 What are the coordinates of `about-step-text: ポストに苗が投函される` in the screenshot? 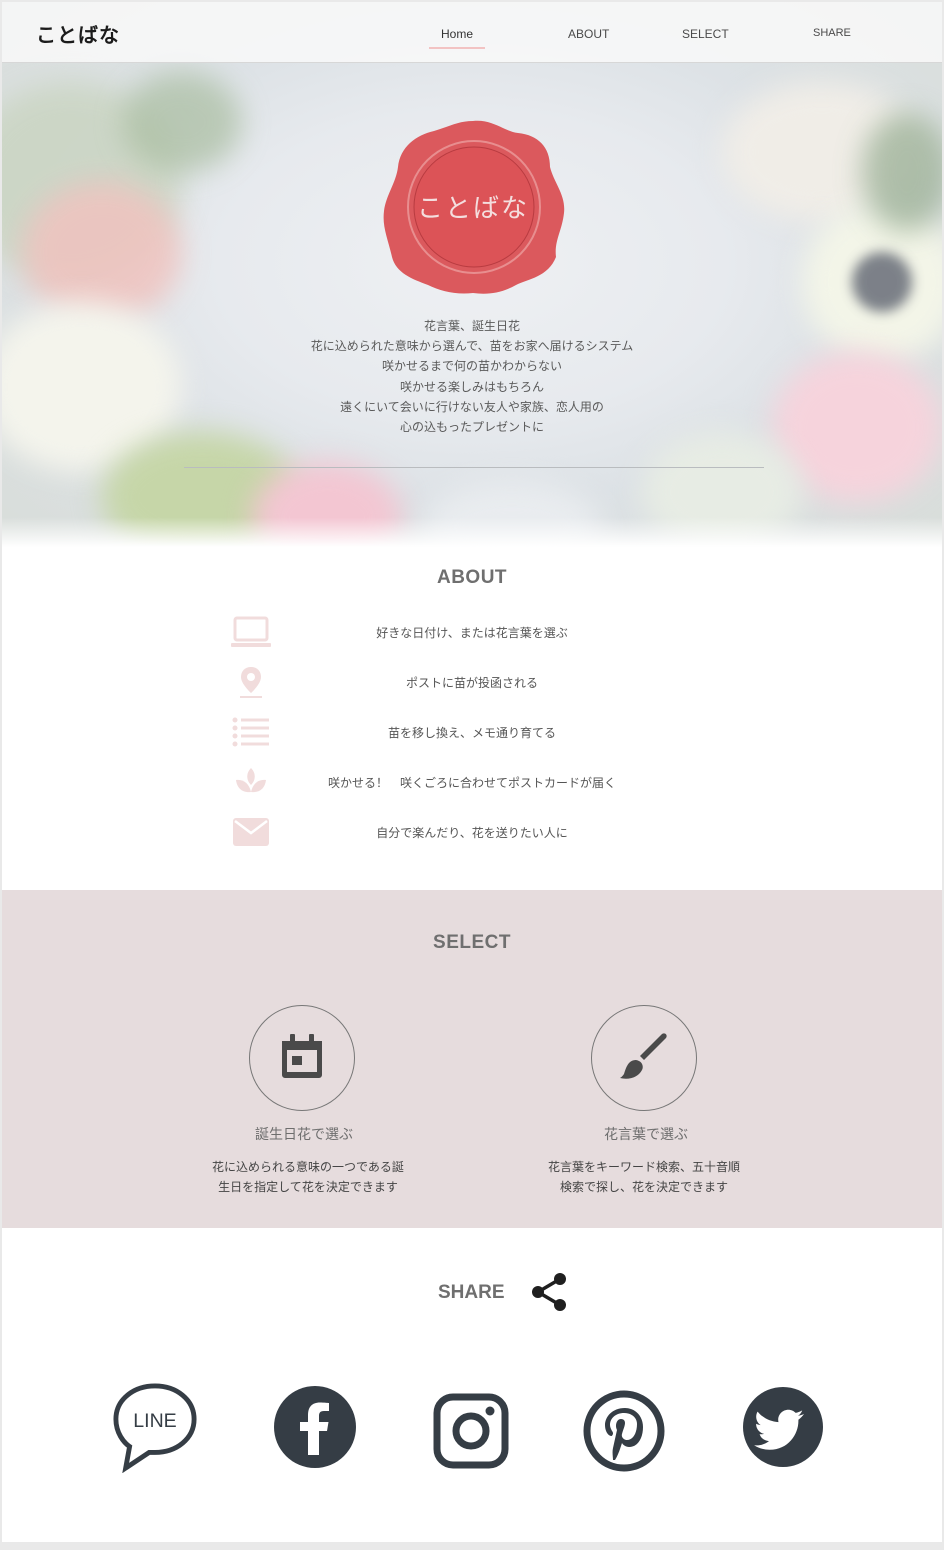 It's located at (471, 683).